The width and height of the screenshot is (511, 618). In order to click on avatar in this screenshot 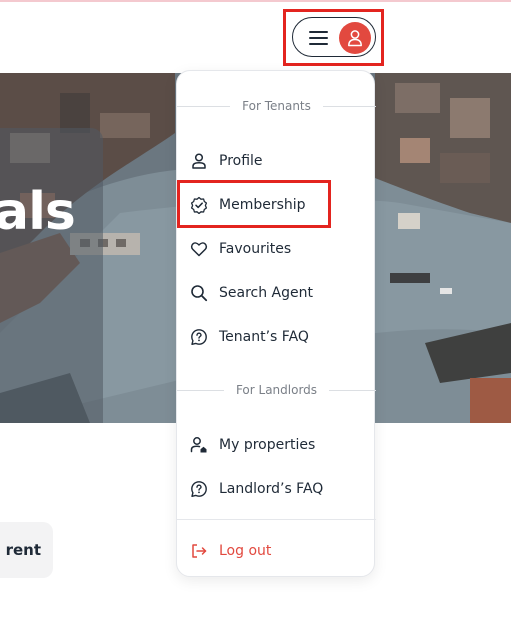, I will do `click(355, 38)`.